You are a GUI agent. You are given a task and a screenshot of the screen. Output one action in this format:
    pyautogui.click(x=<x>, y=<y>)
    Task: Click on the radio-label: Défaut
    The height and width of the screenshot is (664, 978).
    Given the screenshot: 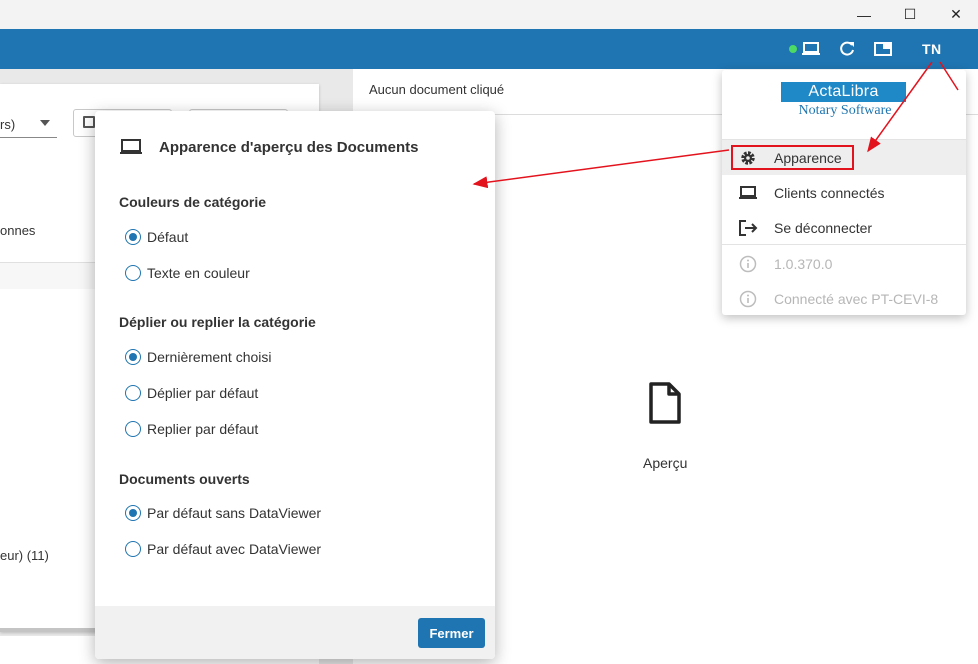 What is the action you would take?
    pyautogui.click(x=168, y=237)
    